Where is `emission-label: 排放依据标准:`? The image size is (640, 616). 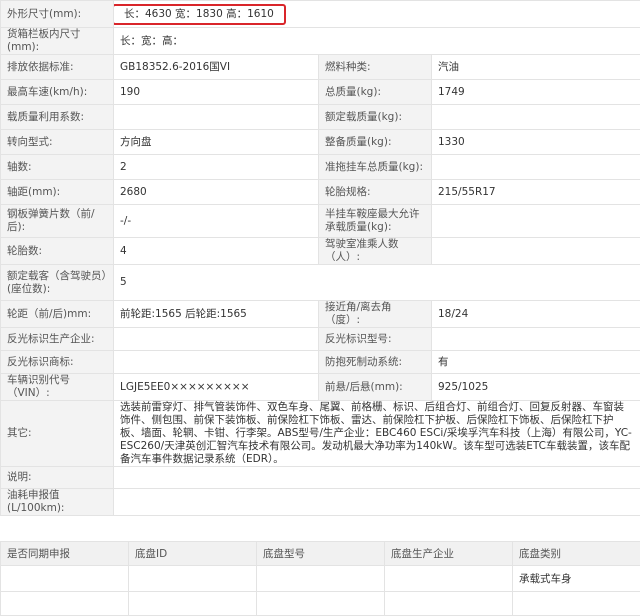 emission-label: 排放依据标准: is located at coordinates (57, 67).